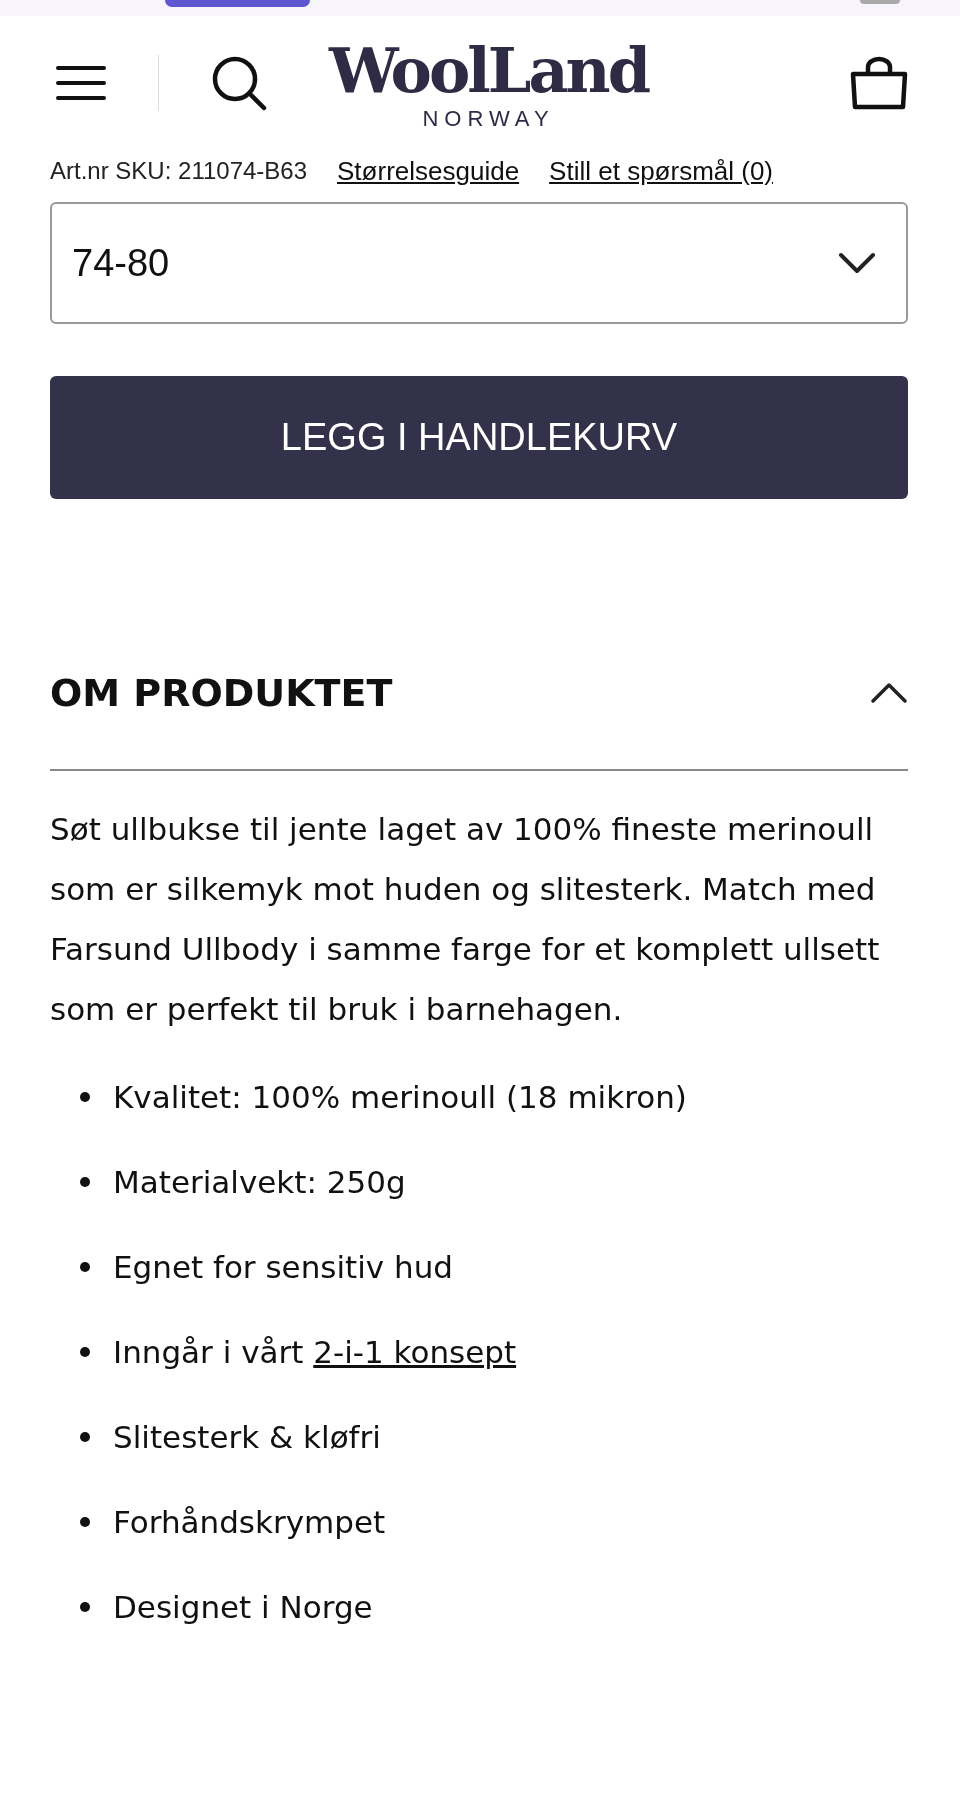  Describe the element at coordinates (400, 1097) in the screenshot. I see `feature-text: Kvalitet: 100% merinoull (18 mikron)` at that location.